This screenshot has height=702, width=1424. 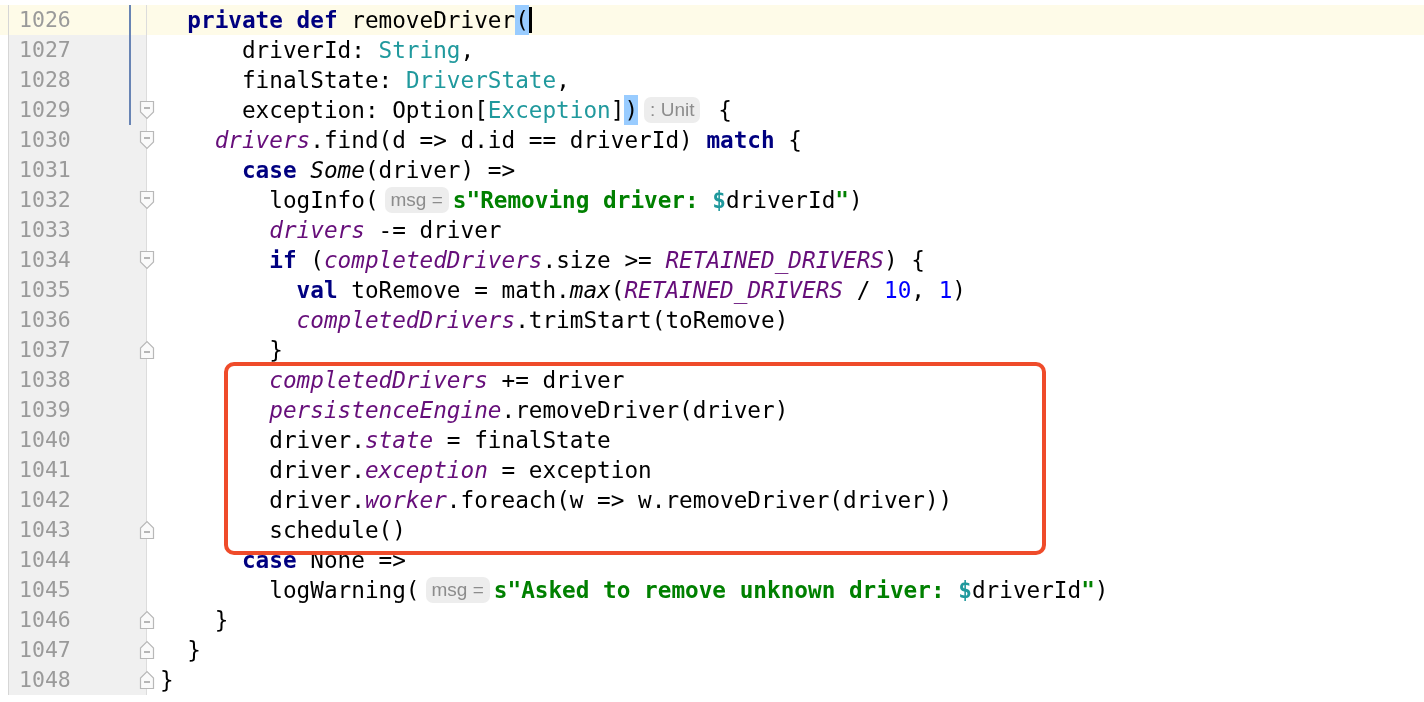 What do you see at coordinates (596, 260) in the screenshot?
I see `code-line: if (completedDrivers.size >= RETAINED_DRIVERS) {` at bounding box center [596, 260].